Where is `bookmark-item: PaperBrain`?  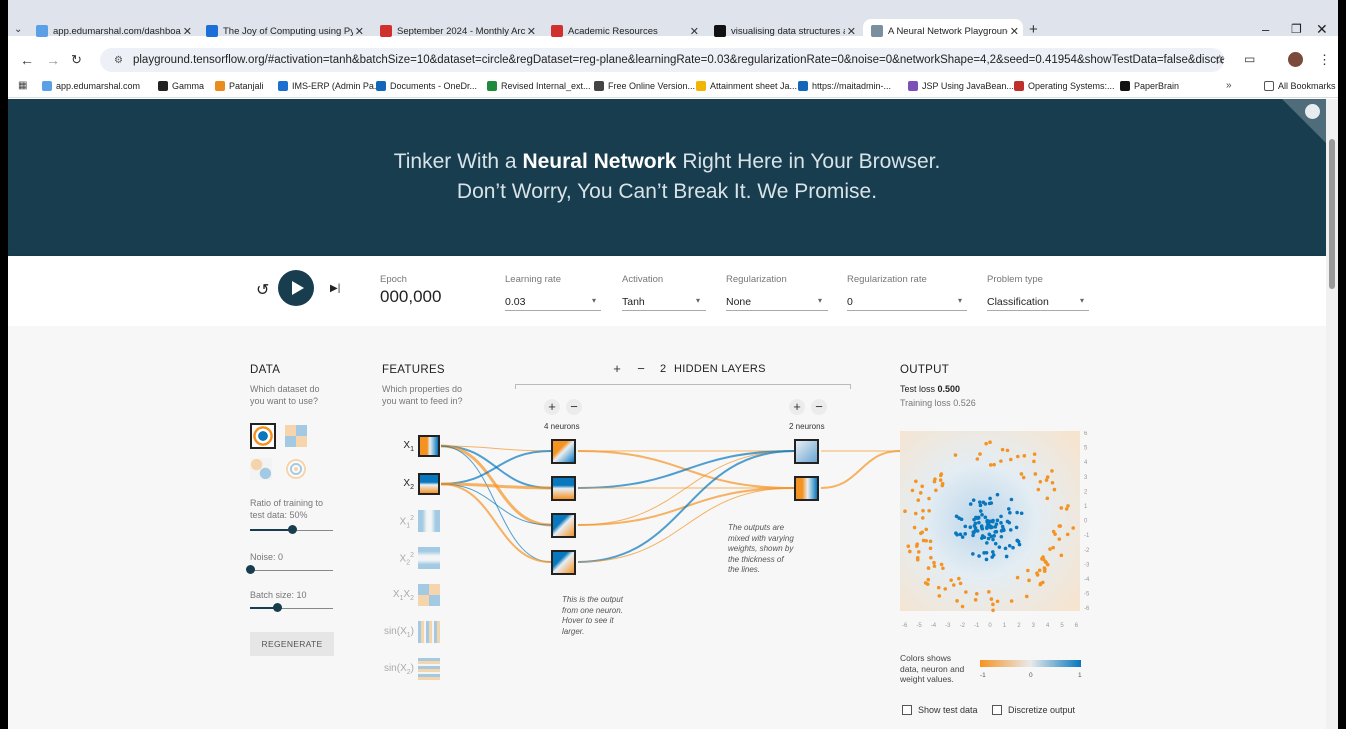
bookmark-item: PaperBrain is located at coordinates (1149, 86).